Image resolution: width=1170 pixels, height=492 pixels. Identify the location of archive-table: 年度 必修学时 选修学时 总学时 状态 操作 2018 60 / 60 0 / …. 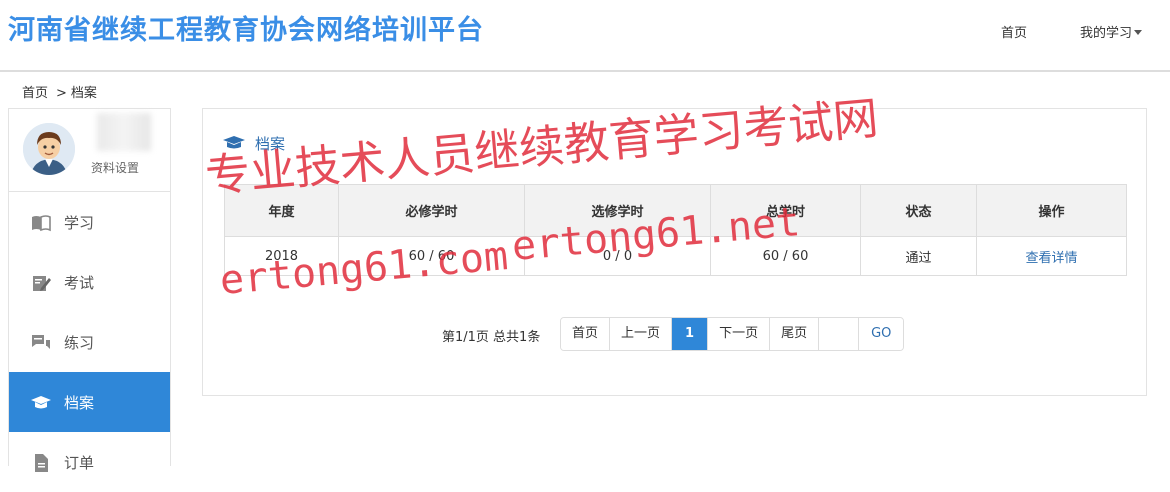
(675, 230).